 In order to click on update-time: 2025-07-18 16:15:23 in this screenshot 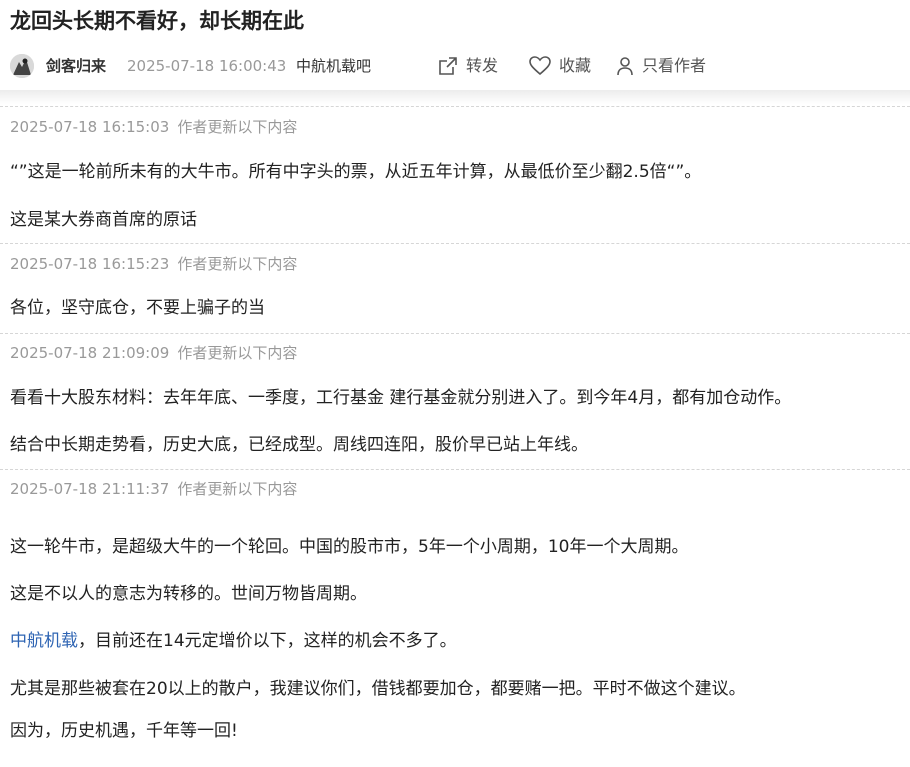, I will do `click(90, 264)`.